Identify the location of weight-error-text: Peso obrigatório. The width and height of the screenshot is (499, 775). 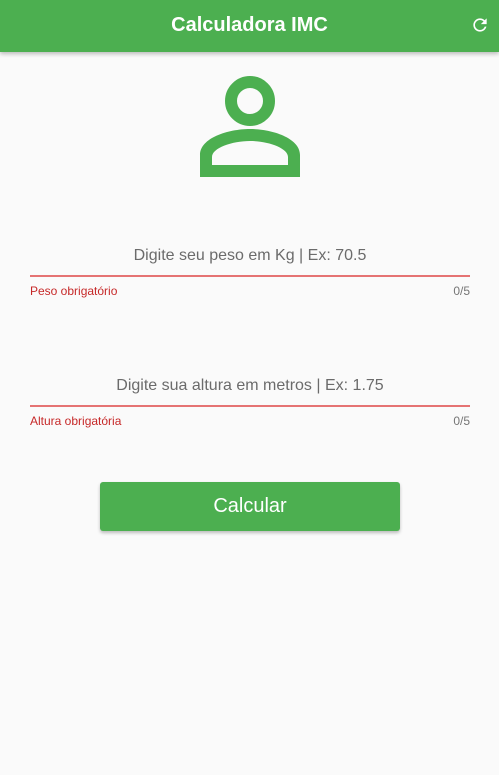
(74, 291).